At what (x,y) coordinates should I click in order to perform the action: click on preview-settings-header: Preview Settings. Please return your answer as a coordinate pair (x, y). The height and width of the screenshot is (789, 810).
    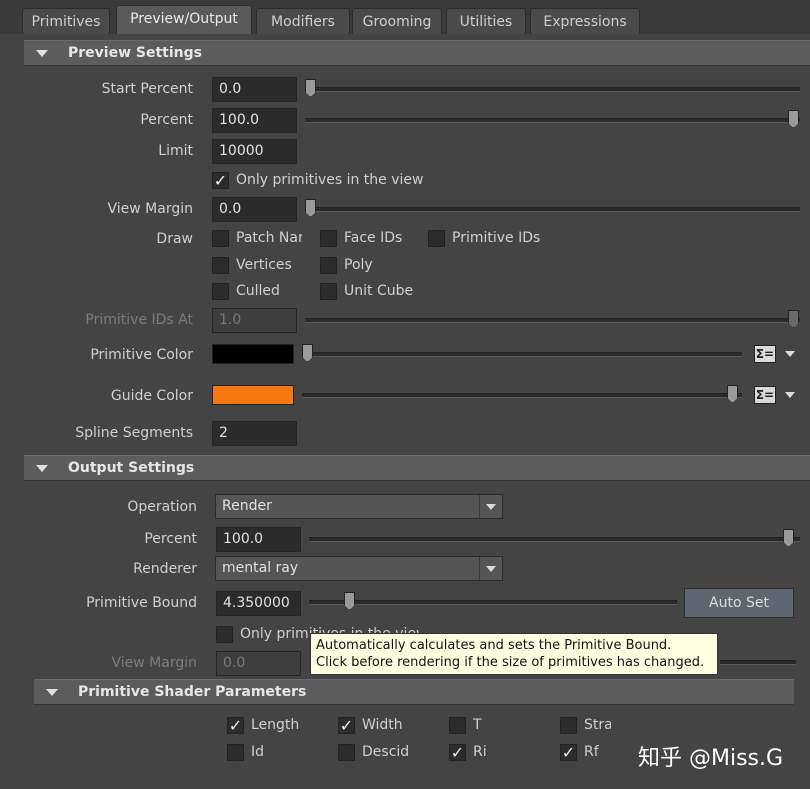
    Looking at the image, I should click on (417, 53).